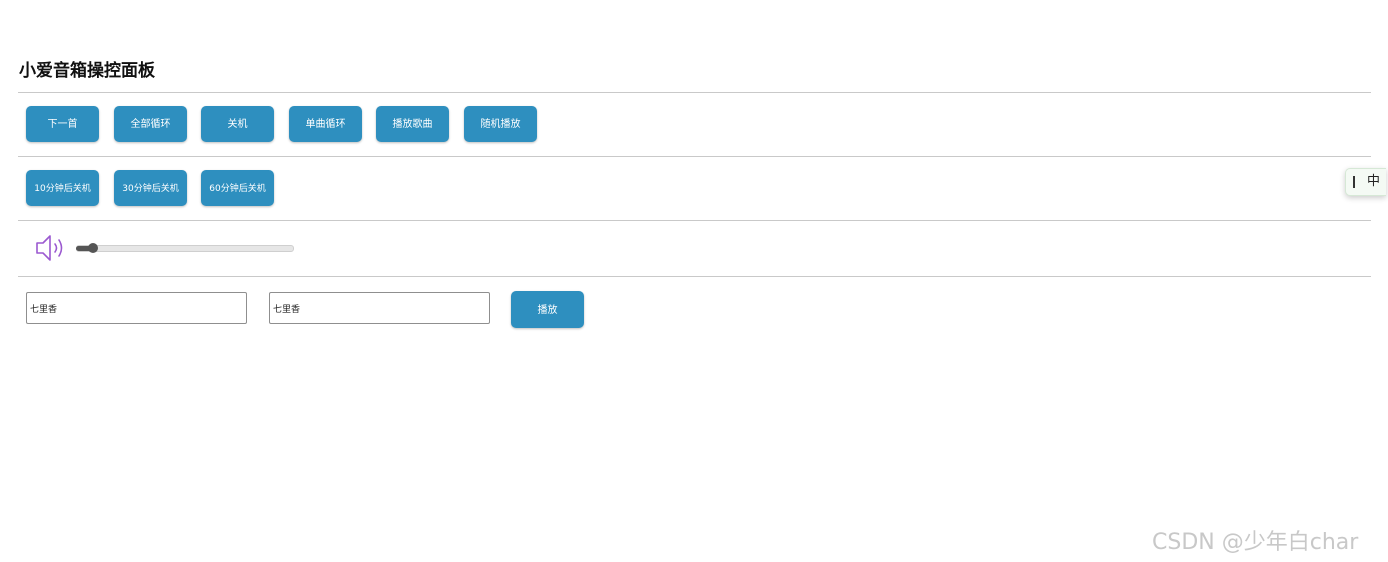 The image size is (1388, 562). What do you see at coordinates (150, 124) in the screenshot?
I see `loop-all-button: 全部循环` at bounding box center [150, 124].